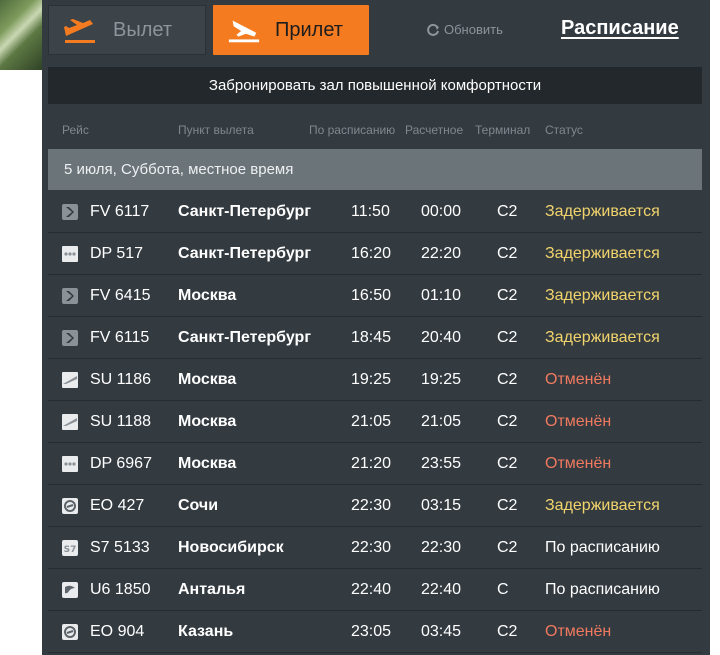 This screenshot has height=655, width=720. Describe the element at coordinates (117, 631) in the screenshot. I see `flight-number: EO 904` at that location.